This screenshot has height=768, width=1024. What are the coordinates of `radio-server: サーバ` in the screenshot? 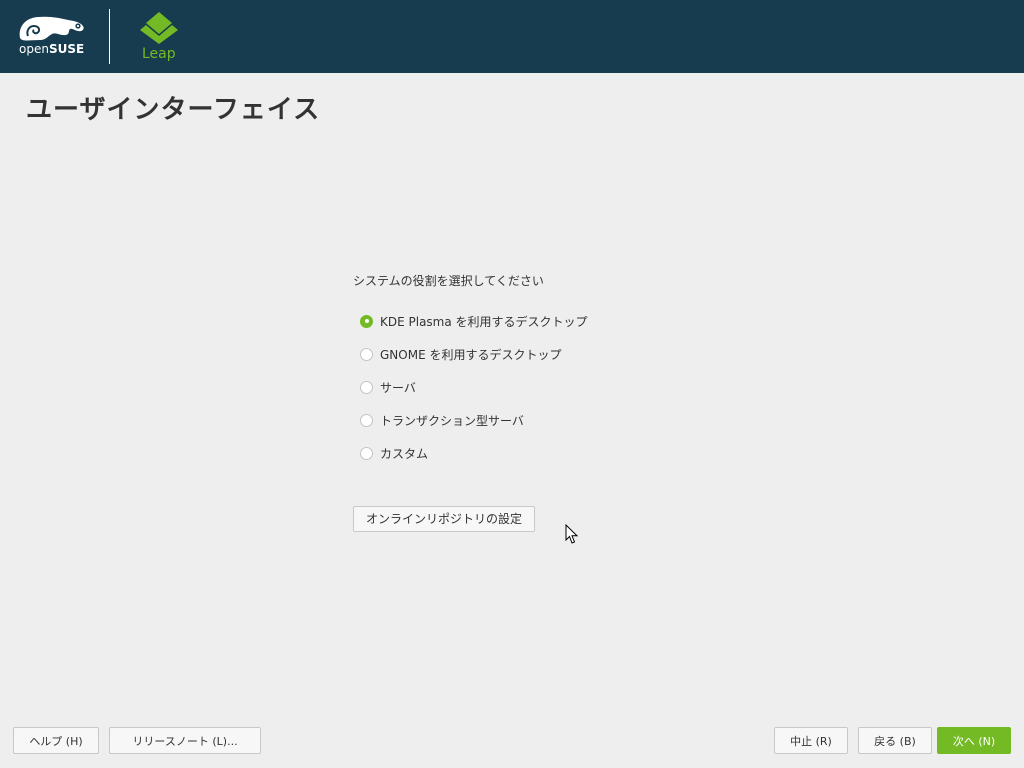 It's located at (388, 387).